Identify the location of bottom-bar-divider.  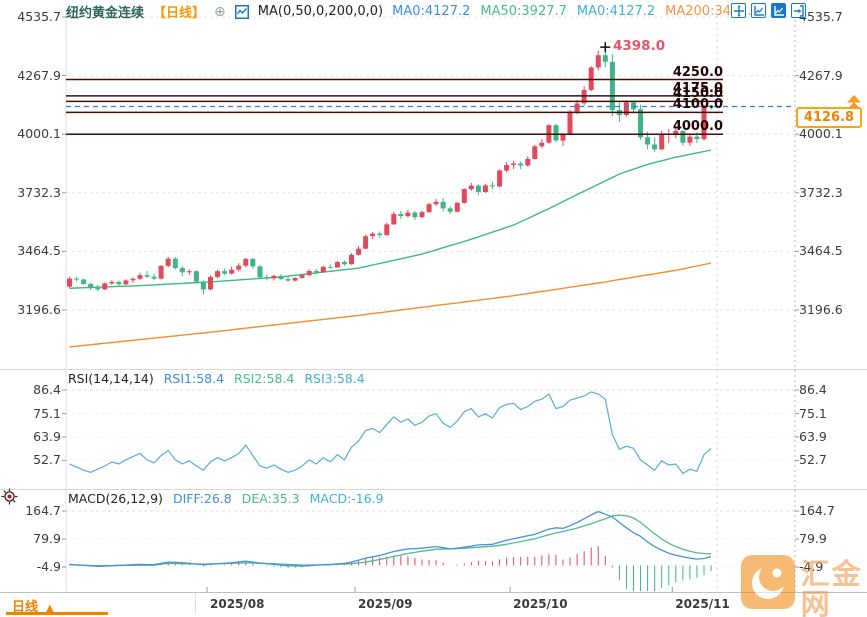
(195, 603).